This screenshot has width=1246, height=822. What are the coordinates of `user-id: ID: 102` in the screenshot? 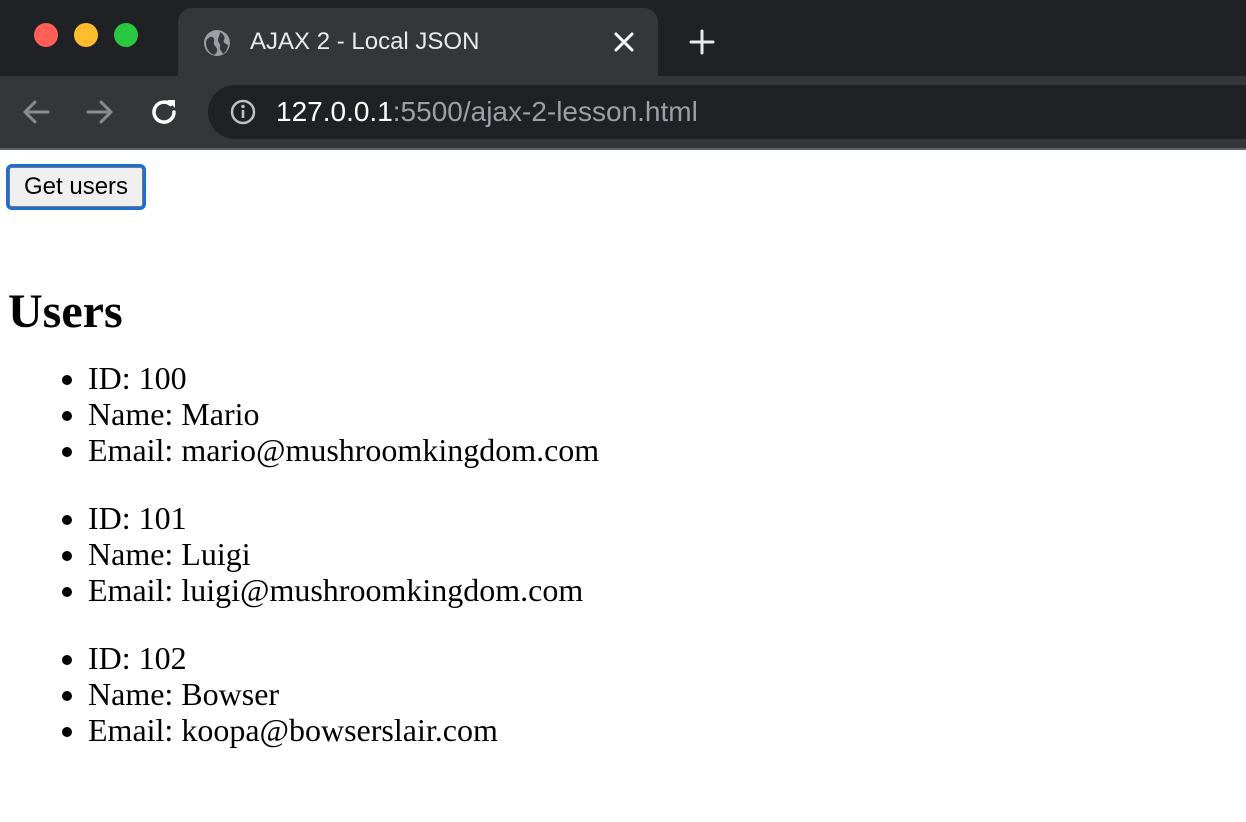 It's located at (663, 658).